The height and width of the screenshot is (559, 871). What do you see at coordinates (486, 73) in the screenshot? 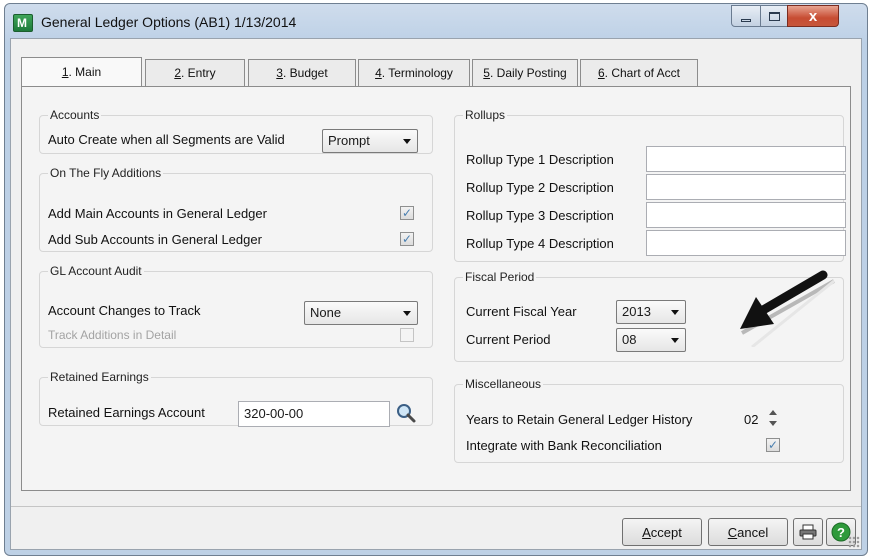
I see `tab-daily-posting-key: 5` at bounding box center [486, 73].